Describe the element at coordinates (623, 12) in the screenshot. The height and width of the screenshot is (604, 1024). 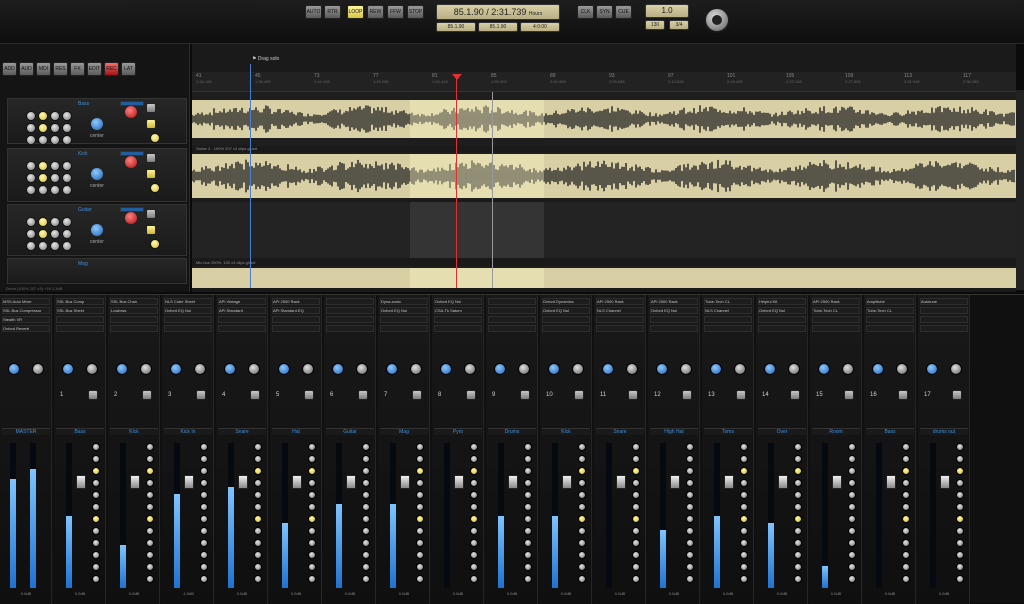
I see `transport-button-8: CUE` at that location.